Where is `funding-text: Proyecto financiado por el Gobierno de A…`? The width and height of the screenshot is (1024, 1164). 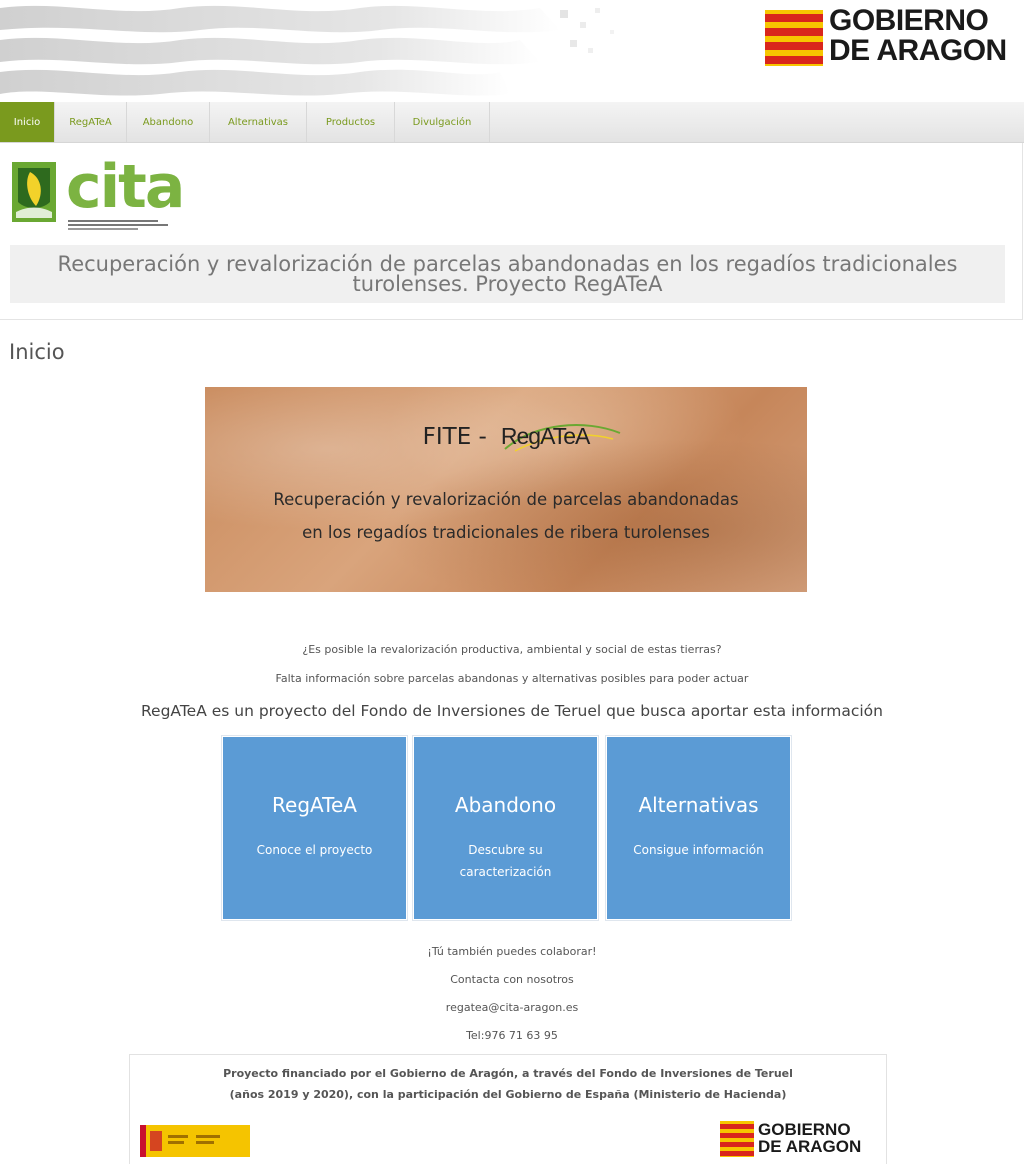
funding-text: Proyecto financiado por el Gobierno de A… is located at coordinates (508, 1084).